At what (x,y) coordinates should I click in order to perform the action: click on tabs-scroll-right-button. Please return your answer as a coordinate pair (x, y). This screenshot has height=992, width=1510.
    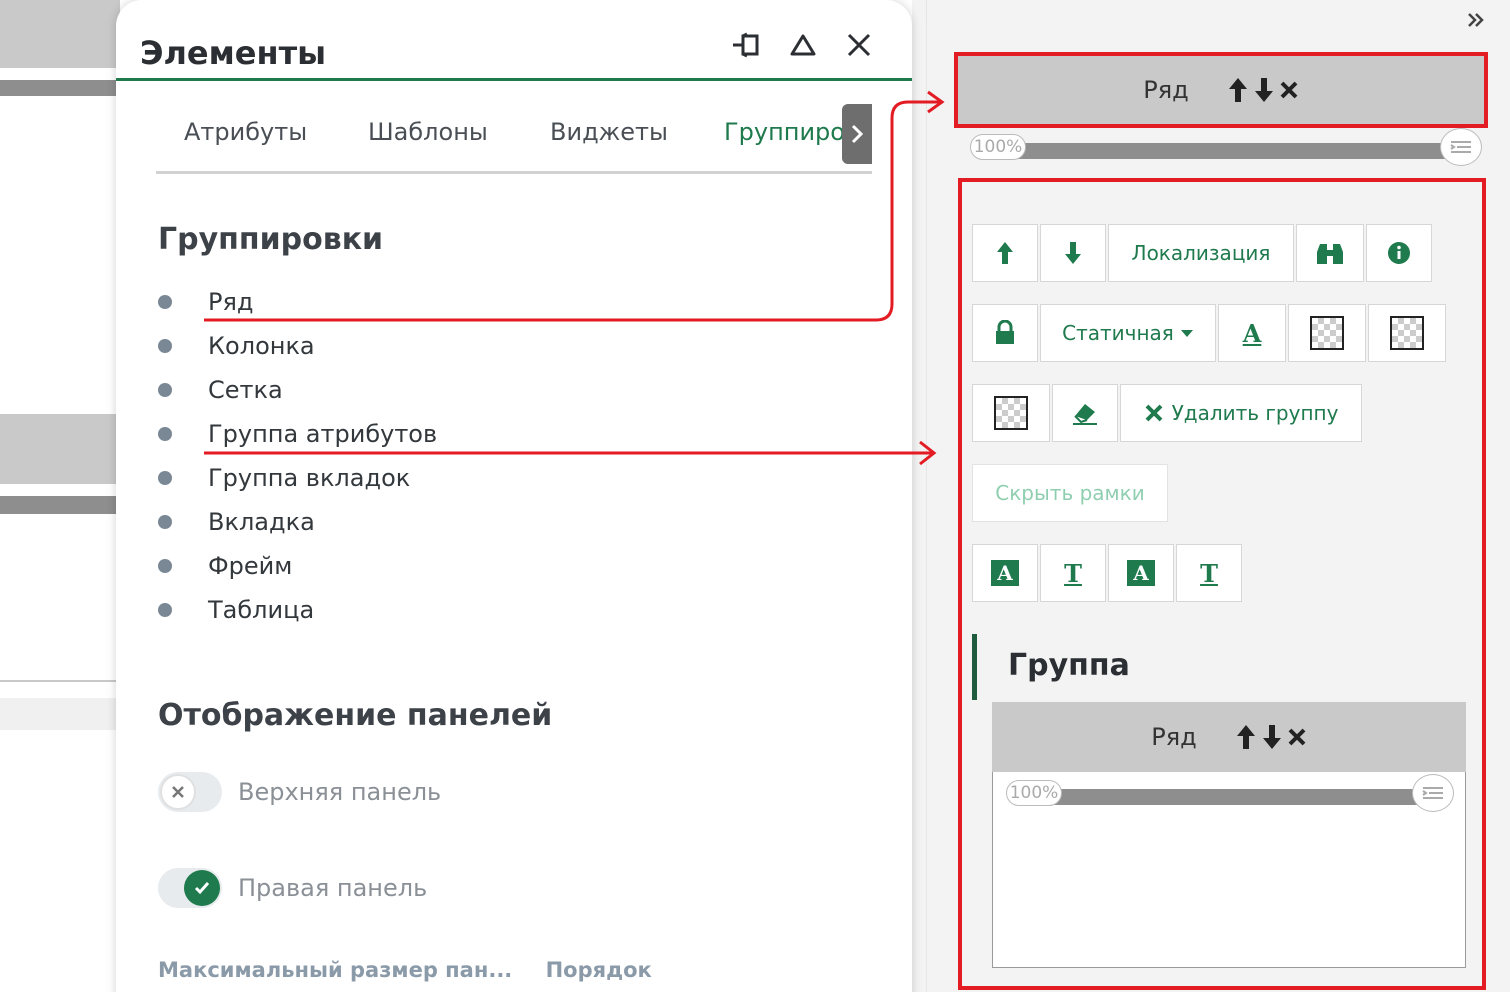
    Looking at the image, I should click on (857, 134).